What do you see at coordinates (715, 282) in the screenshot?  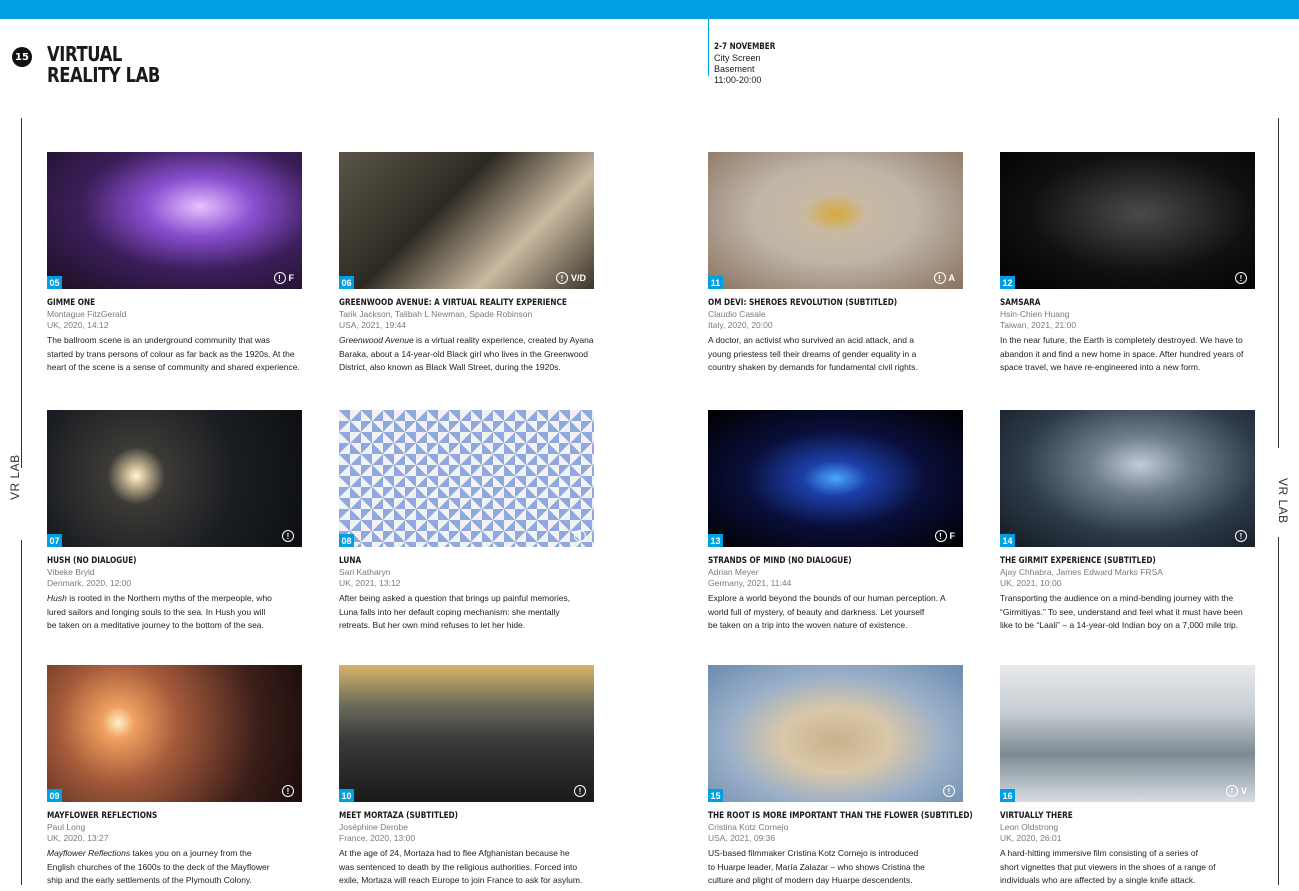 I see `film-number-badge: 11` at bounding box center [715, 282].